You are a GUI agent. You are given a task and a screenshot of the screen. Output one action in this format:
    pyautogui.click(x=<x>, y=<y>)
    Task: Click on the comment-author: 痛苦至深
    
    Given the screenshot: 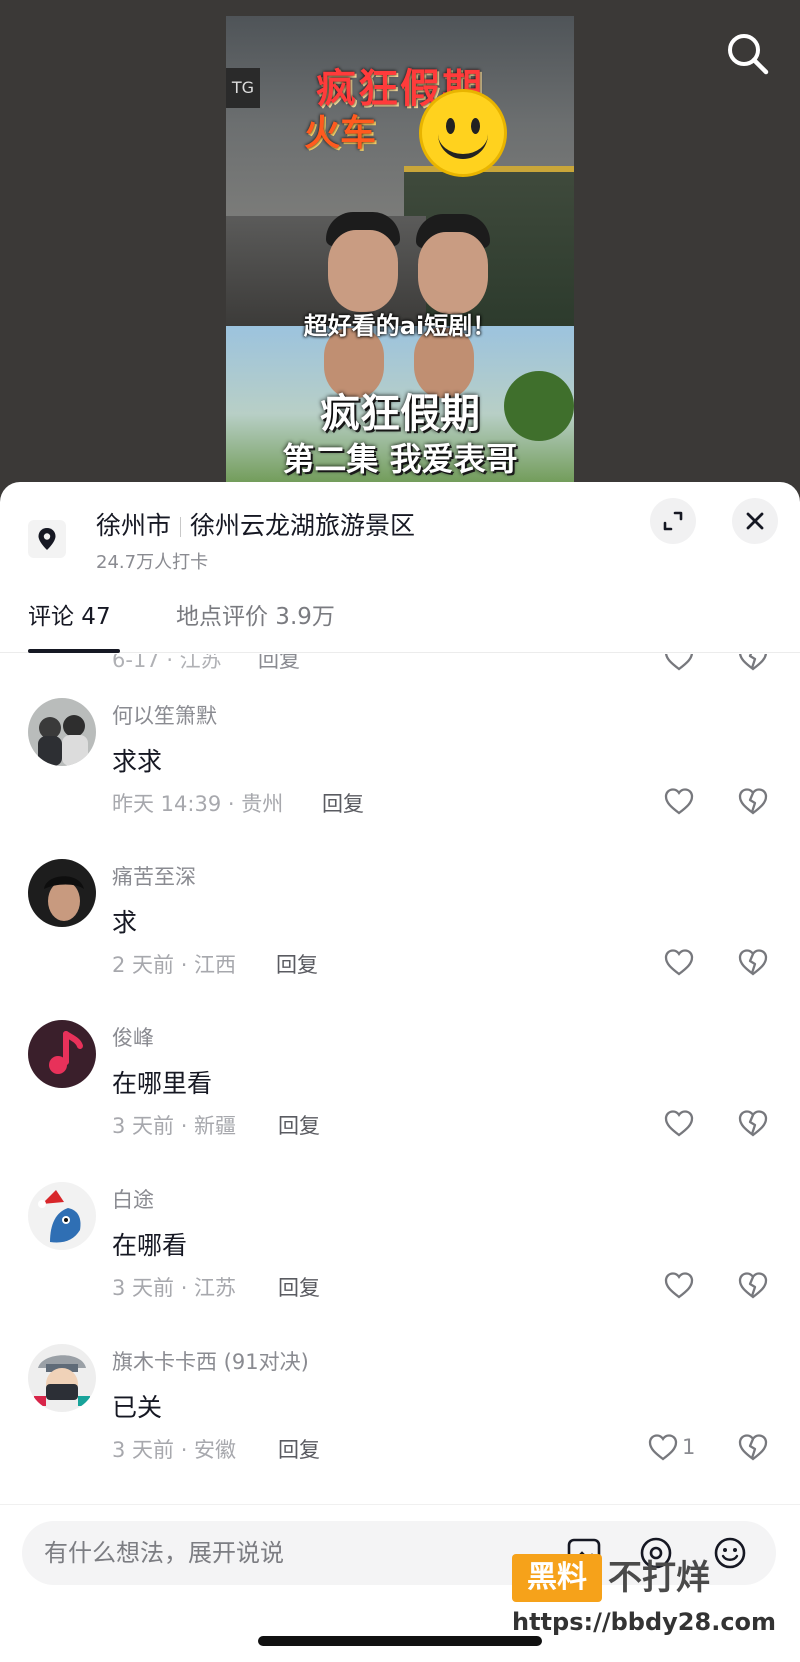 What is the action you would take?
    pyautogui.click(x=154, y=876)
    